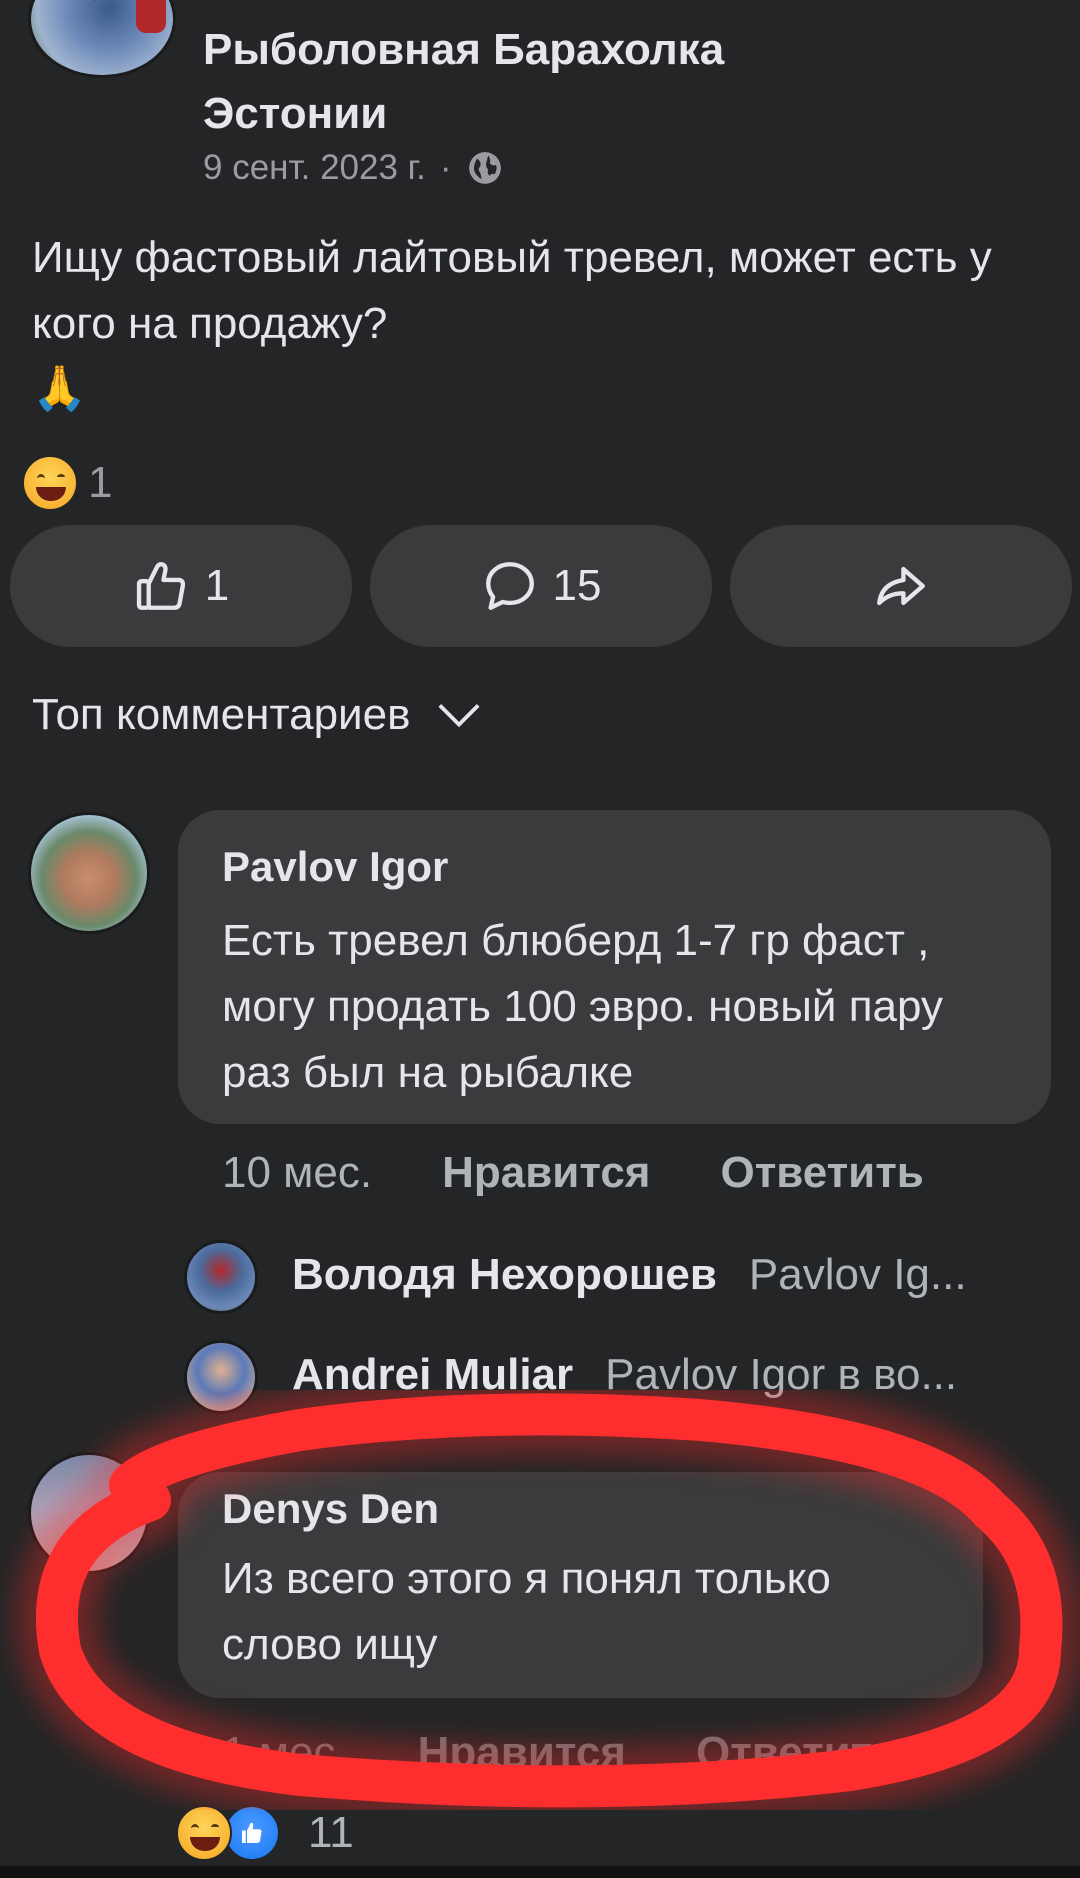 The image size is (1080, 1878). What do you see at coordinates (484, 168) in the screenshot?
I see `globe-icon` at bounding box center [484, 168].